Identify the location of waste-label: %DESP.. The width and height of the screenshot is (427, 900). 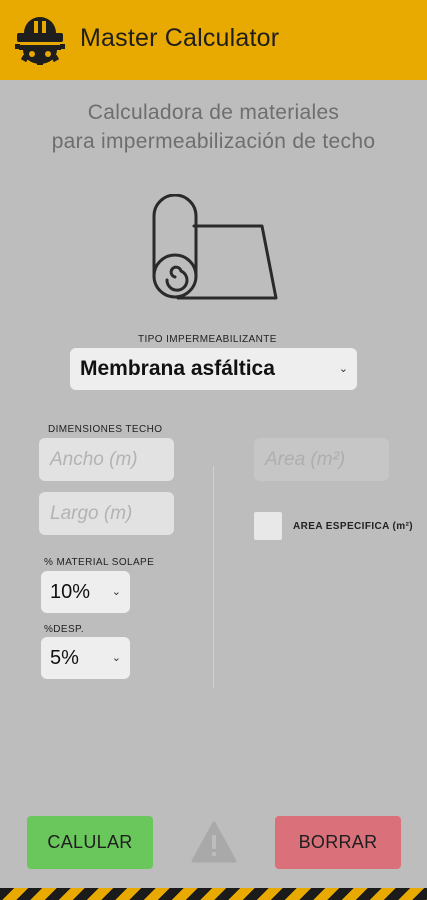
(64, 629).